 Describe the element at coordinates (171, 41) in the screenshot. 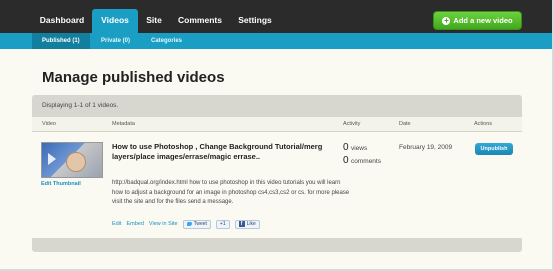

I see `subtab-categories: Categories` at that location.